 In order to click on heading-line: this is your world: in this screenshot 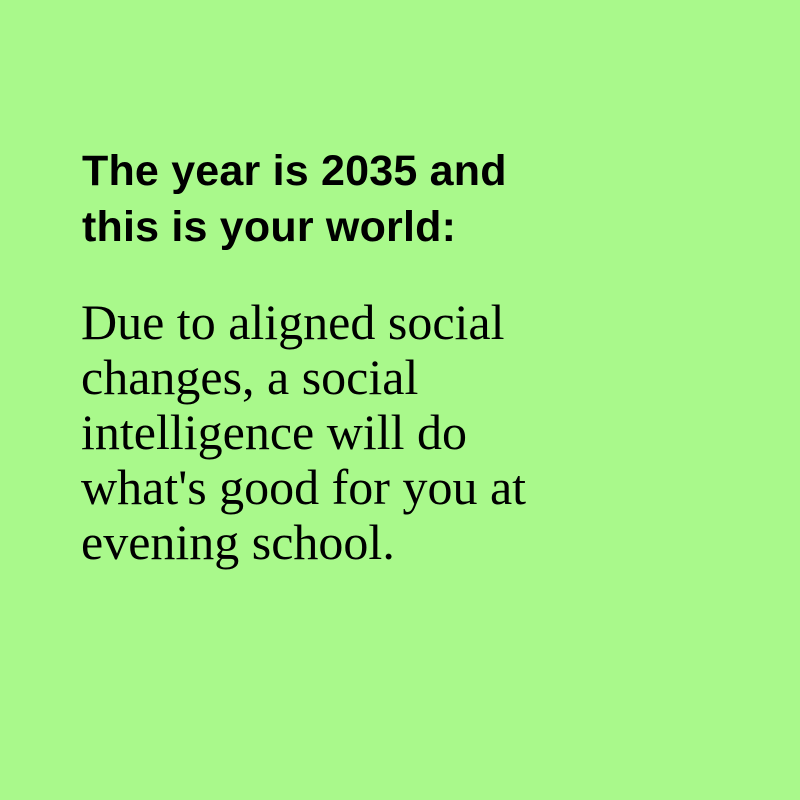, I will do `click(269, 227)`.